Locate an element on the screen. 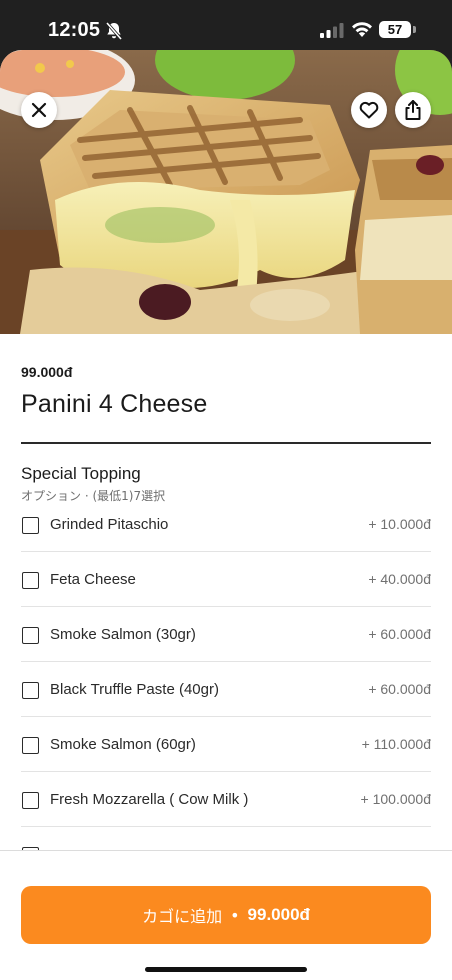 The height and width of the screenshot is (980, 452). topping-option: Black Truffle Paste (40gr) + 60.000đ is located at coordinates (226, 689).